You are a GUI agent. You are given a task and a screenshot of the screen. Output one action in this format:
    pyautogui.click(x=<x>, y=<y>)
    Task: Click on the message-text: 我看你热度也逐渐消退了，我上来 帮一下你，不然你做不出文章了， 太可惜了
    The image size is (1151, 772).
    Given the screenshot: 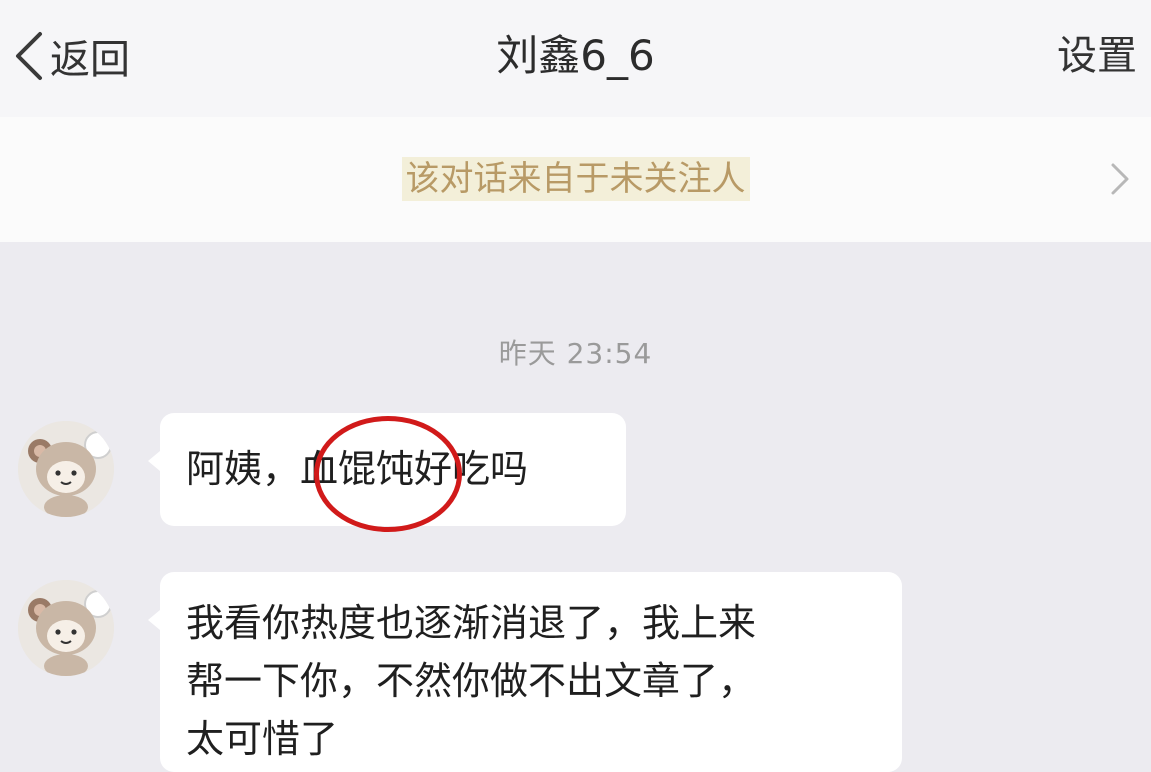 What is the action you would take?
    pyautogui.click(x=471, y=681)
    